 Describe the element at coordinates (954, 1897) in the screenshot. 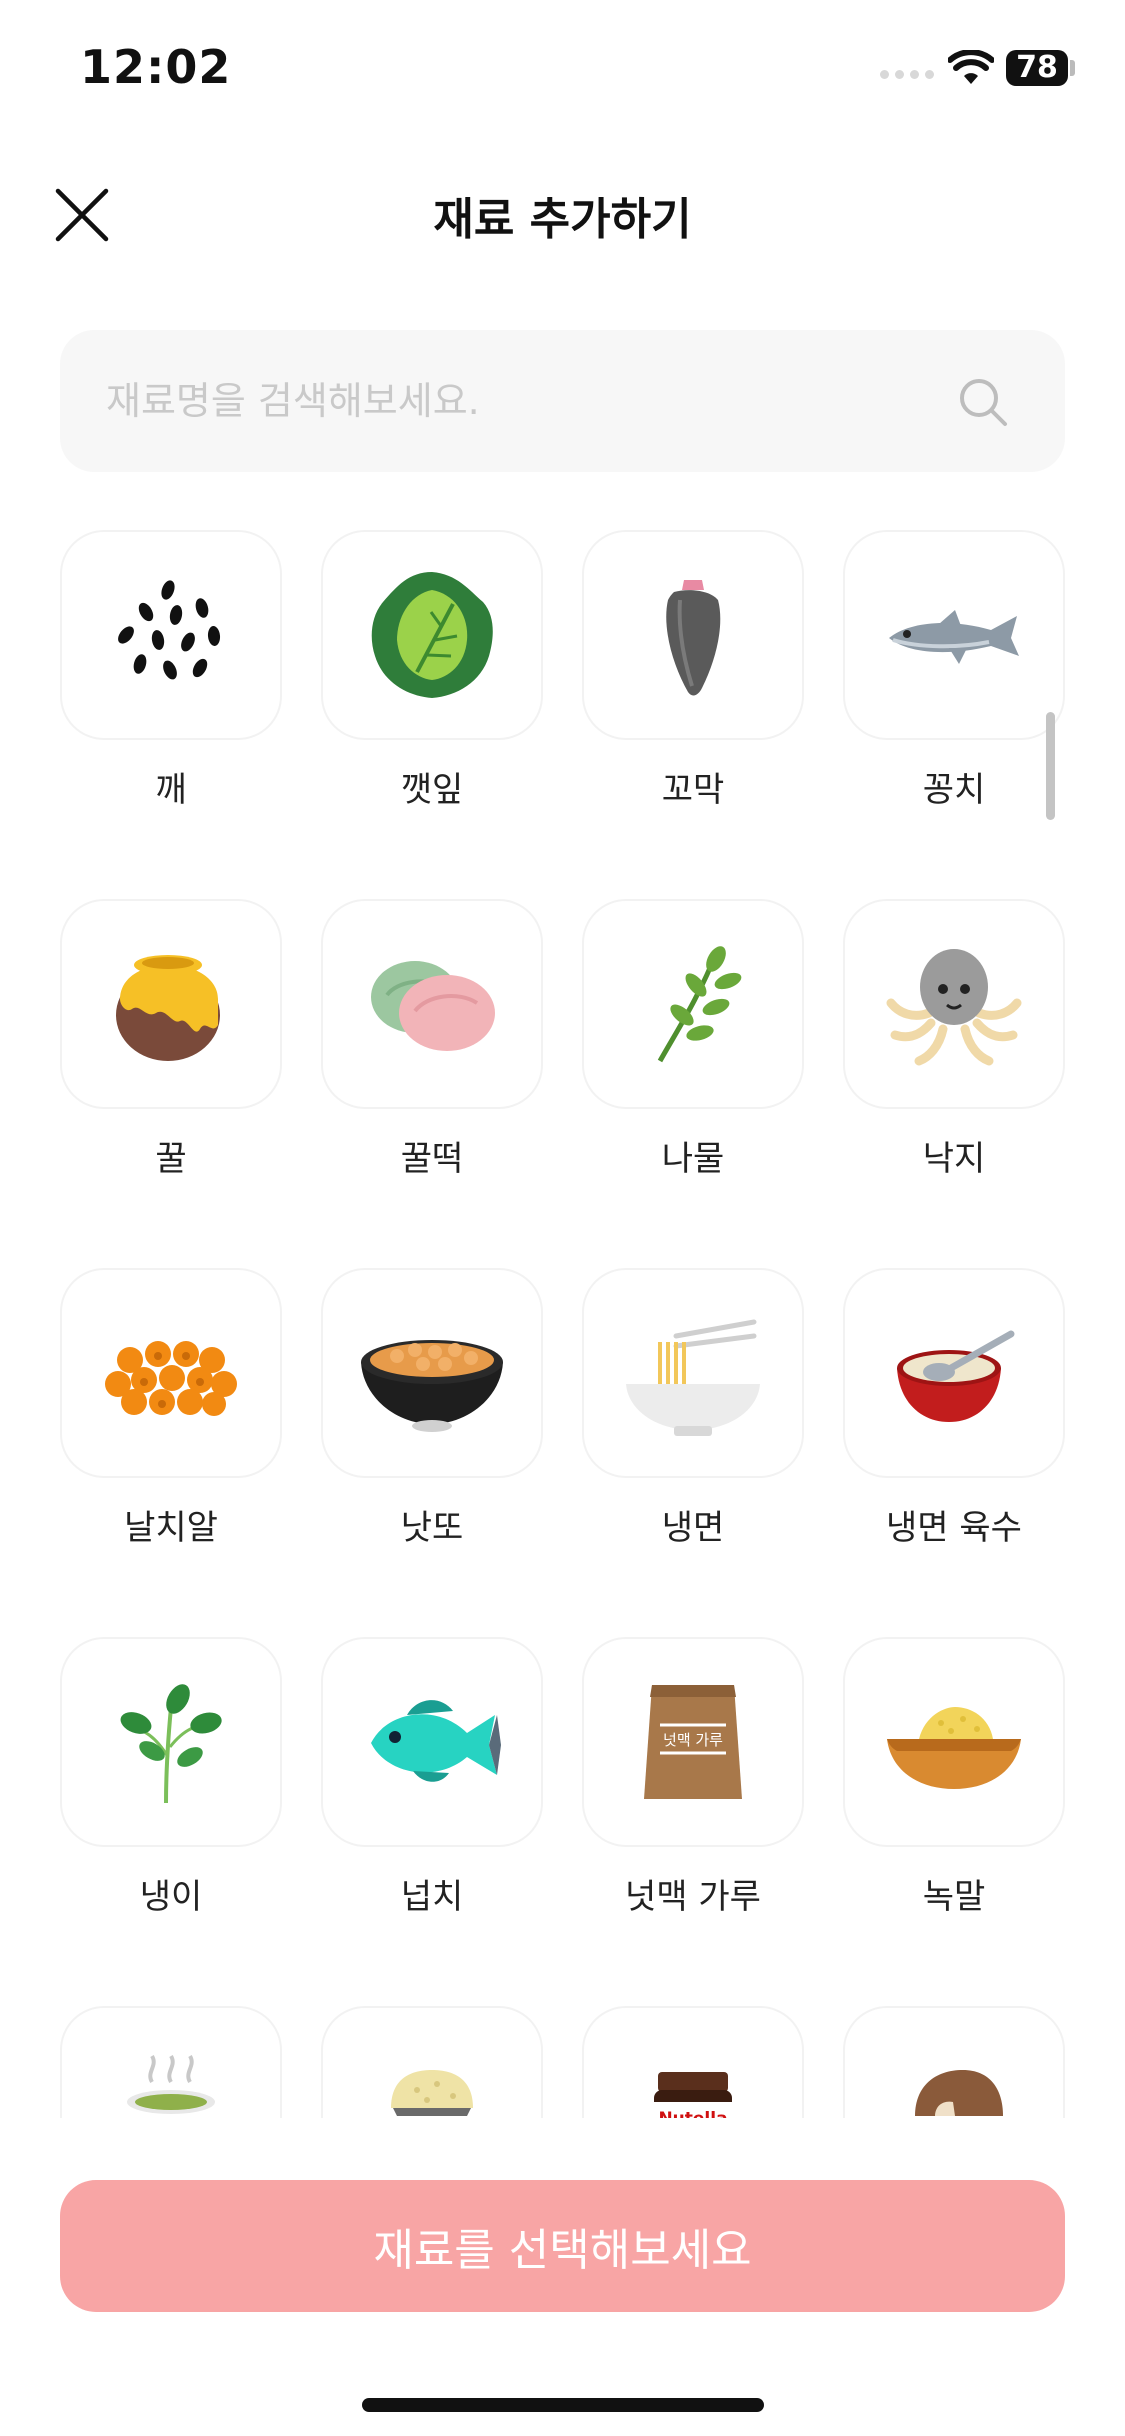

I see `ingredient-name: 녹말` at that location.